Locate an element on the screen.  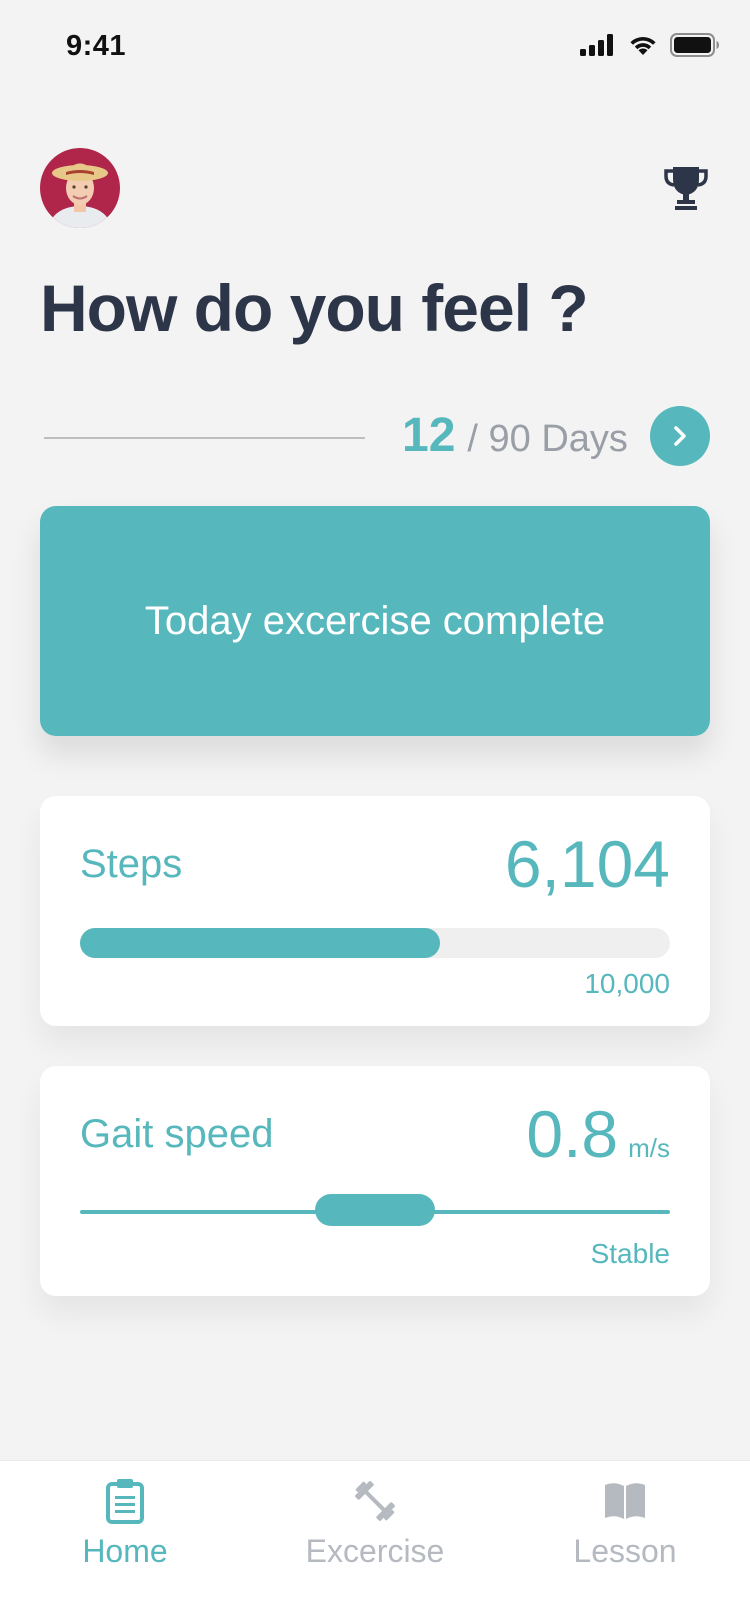
page-title: How do you feel ? is located at coordinates (314, 308).